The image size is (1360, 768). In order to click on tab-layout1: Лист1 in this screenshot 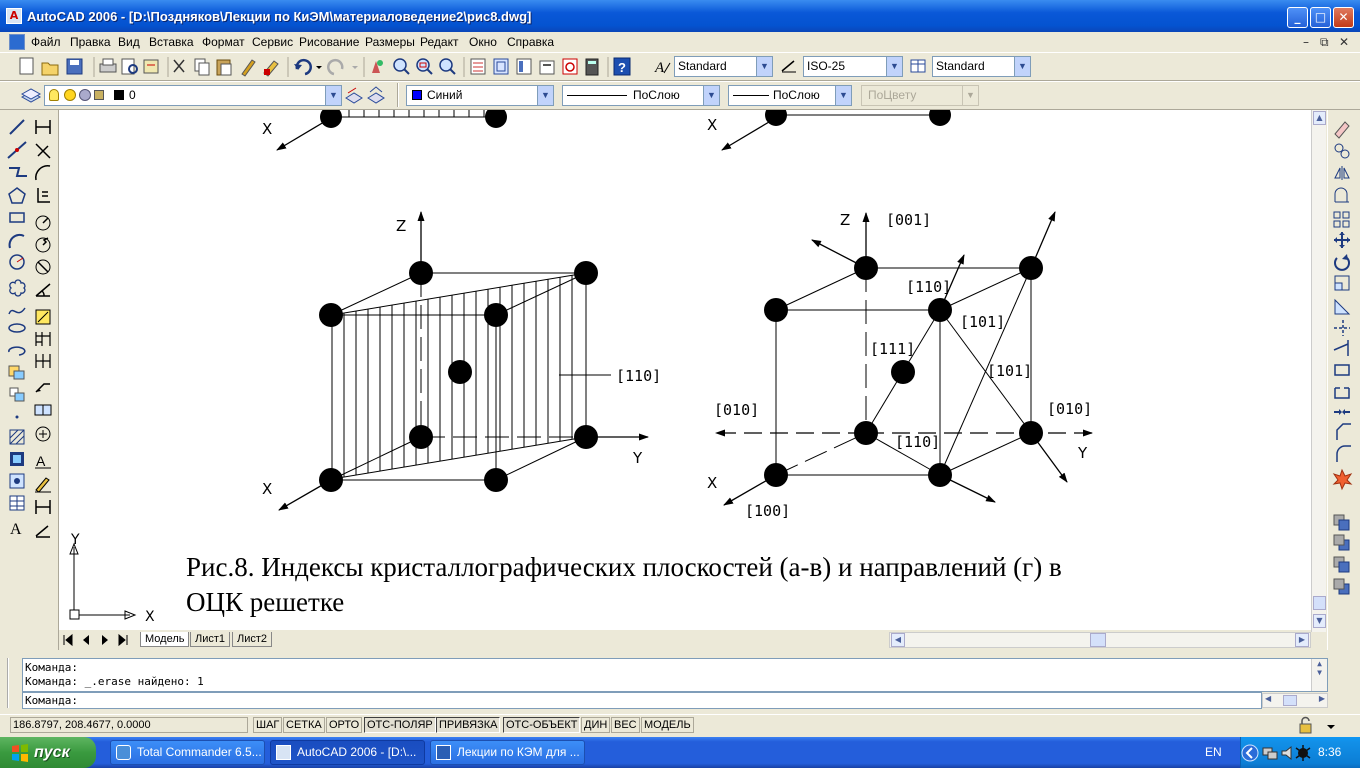, I will do `click(210, 639)`.